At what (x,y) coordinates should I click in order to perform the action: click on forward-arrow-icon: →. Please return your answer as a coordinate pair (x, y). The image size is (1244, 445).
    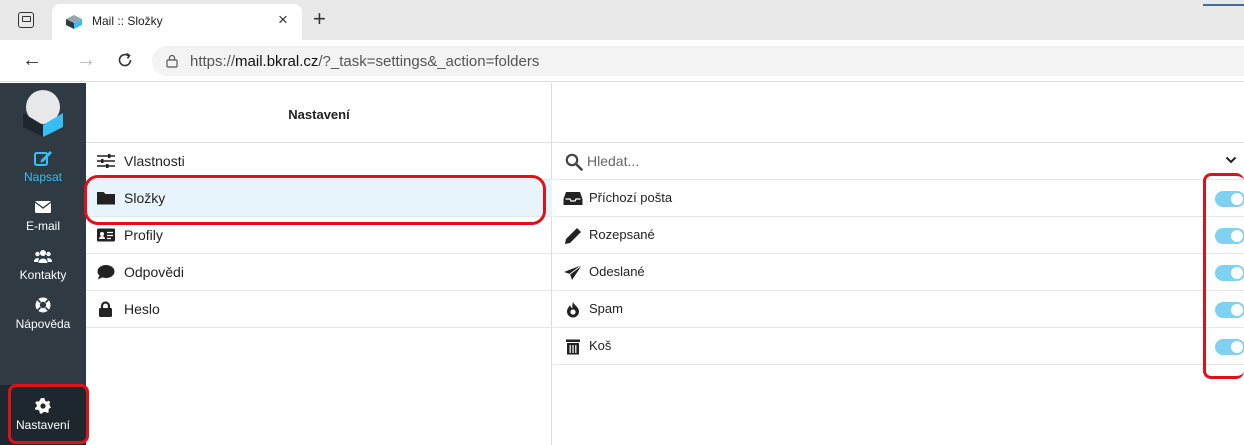
    Looking at the image, I should click on (86, 60).